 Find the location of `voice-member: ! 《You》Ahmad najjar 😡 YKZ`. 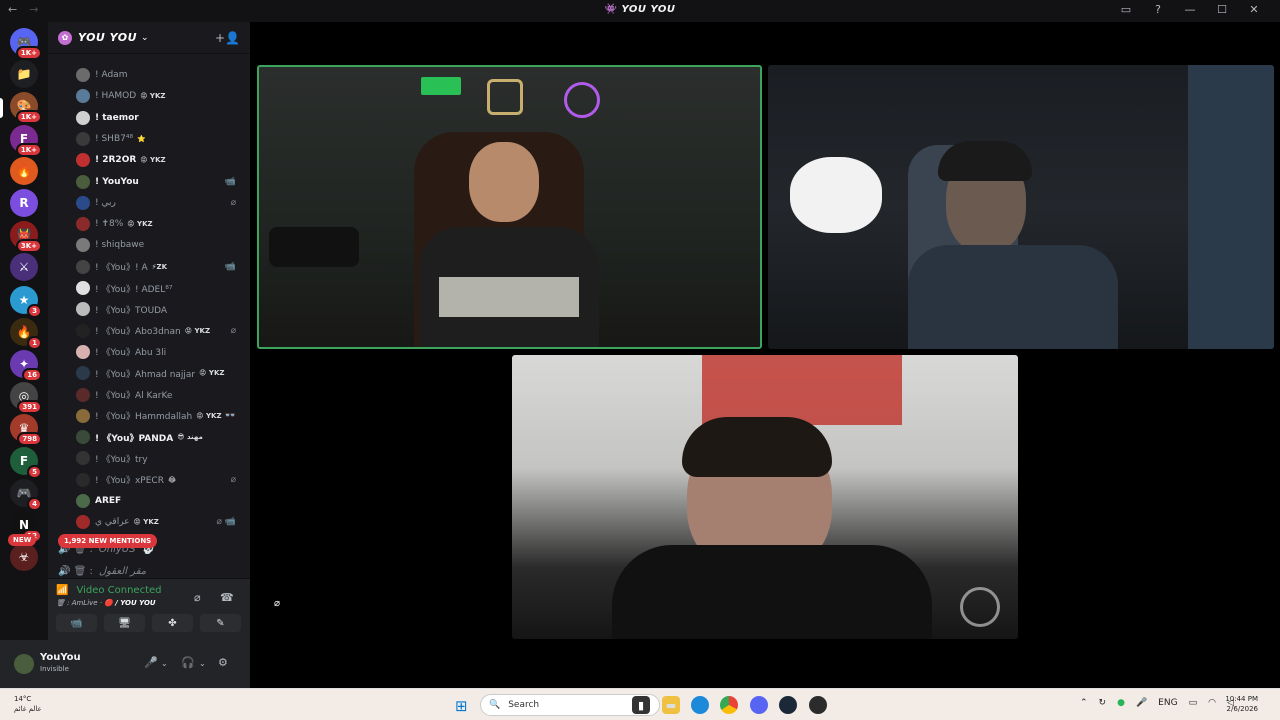

voice-member: ! 《You》Ahmad najjar 😡 YKZ is located at coordinates (160, 373).